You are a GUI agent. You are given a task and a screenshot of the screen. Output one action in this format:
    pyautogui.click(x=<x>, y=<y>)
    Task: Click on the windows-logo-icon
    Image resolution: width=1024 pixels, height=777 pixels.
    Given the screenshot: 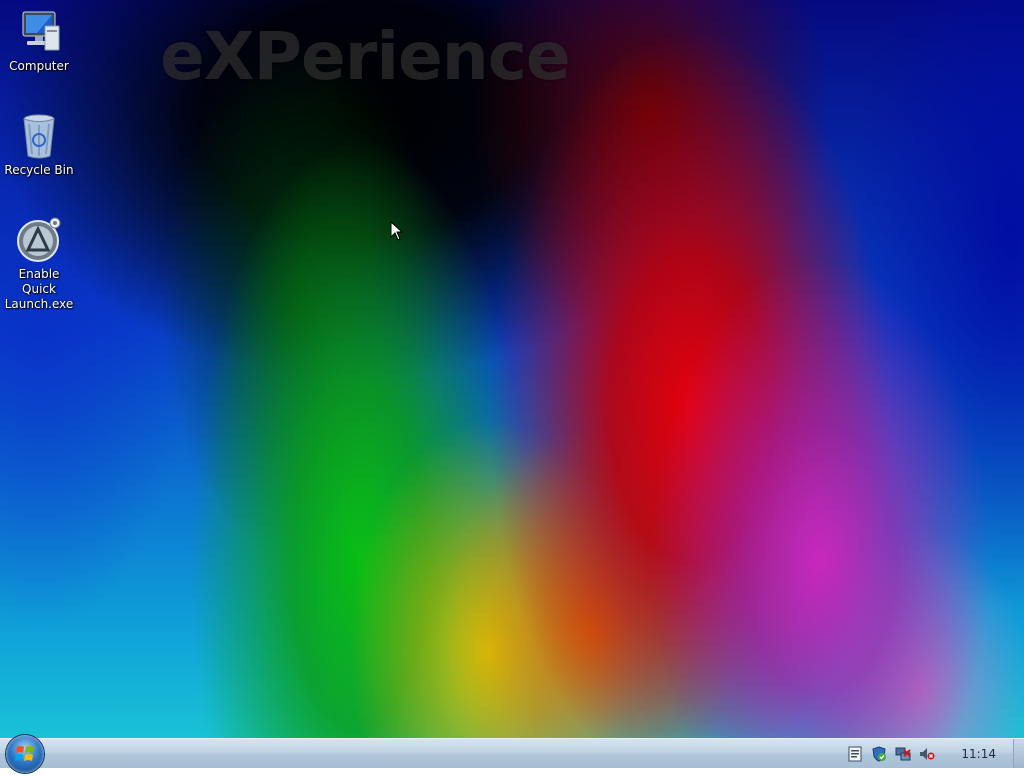 What is the action you would take?
    pyautogui.click(x=24, y=753)
    